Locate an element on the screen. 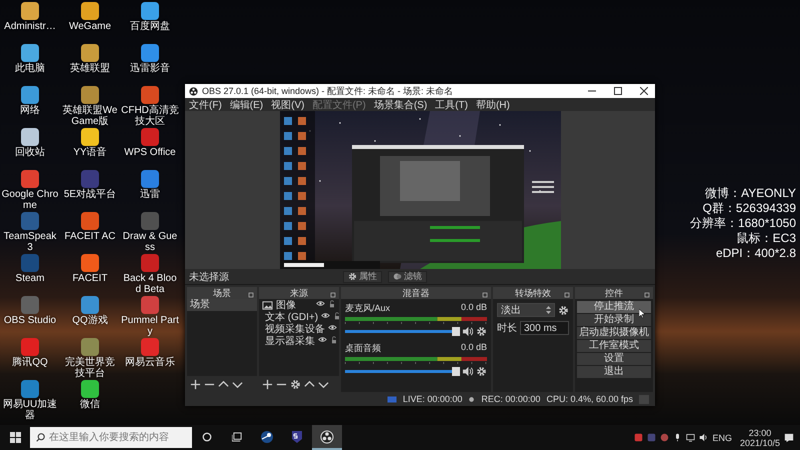 The image size is (800, 450). panel-title: 控件 is located at coordinates (614, 293).